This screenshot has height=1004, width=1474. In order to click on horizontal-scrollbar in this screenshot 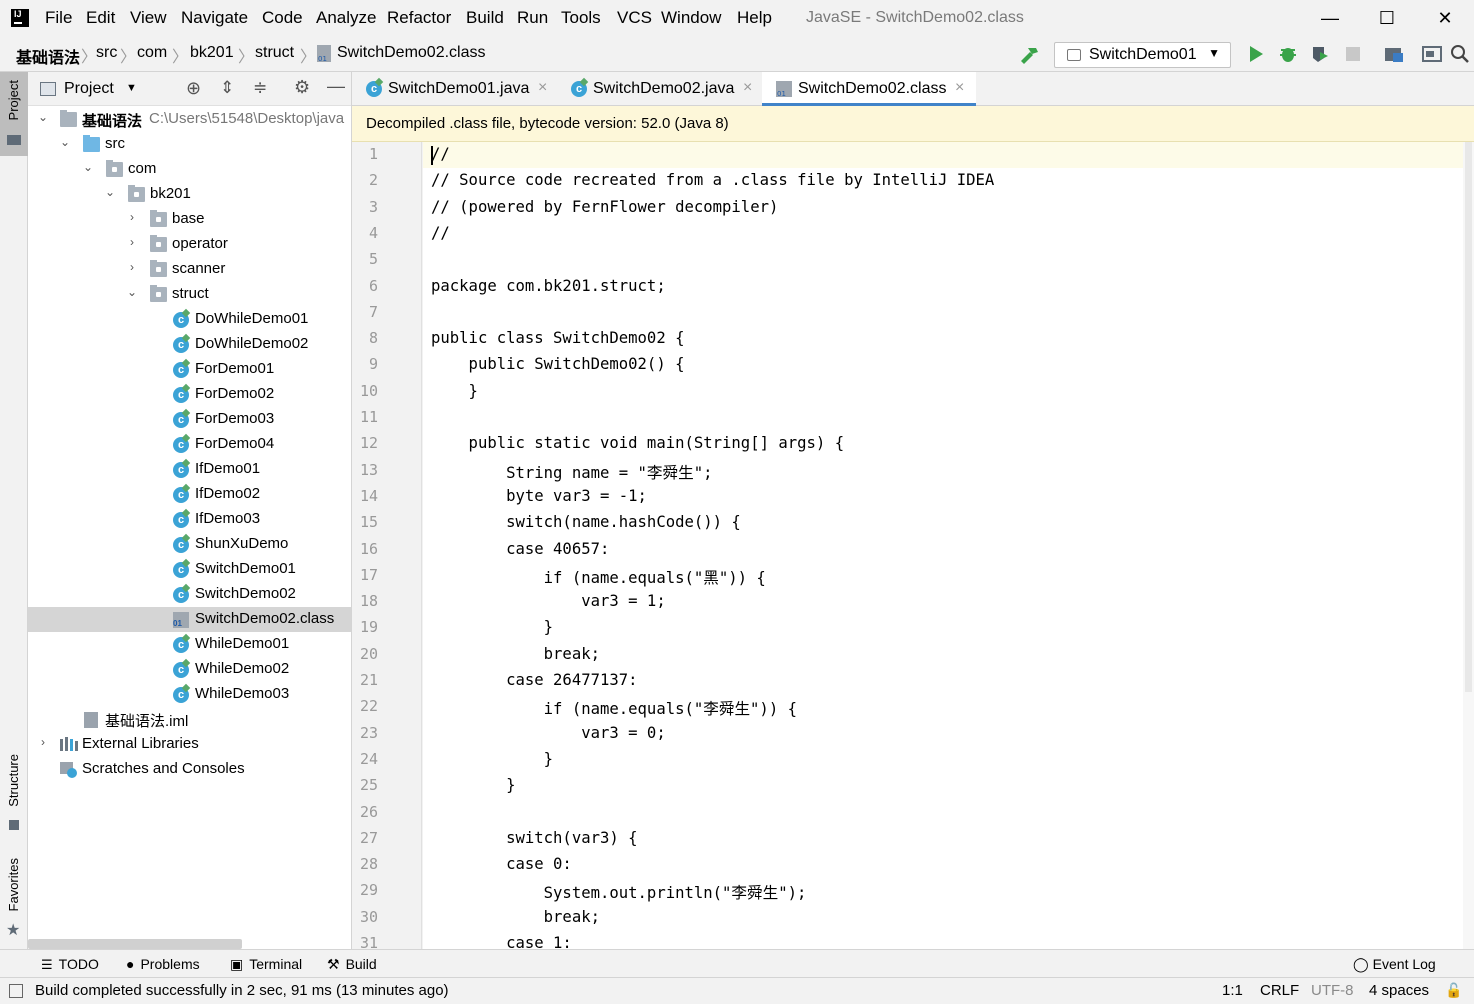, I will do `click(135, 944)`.